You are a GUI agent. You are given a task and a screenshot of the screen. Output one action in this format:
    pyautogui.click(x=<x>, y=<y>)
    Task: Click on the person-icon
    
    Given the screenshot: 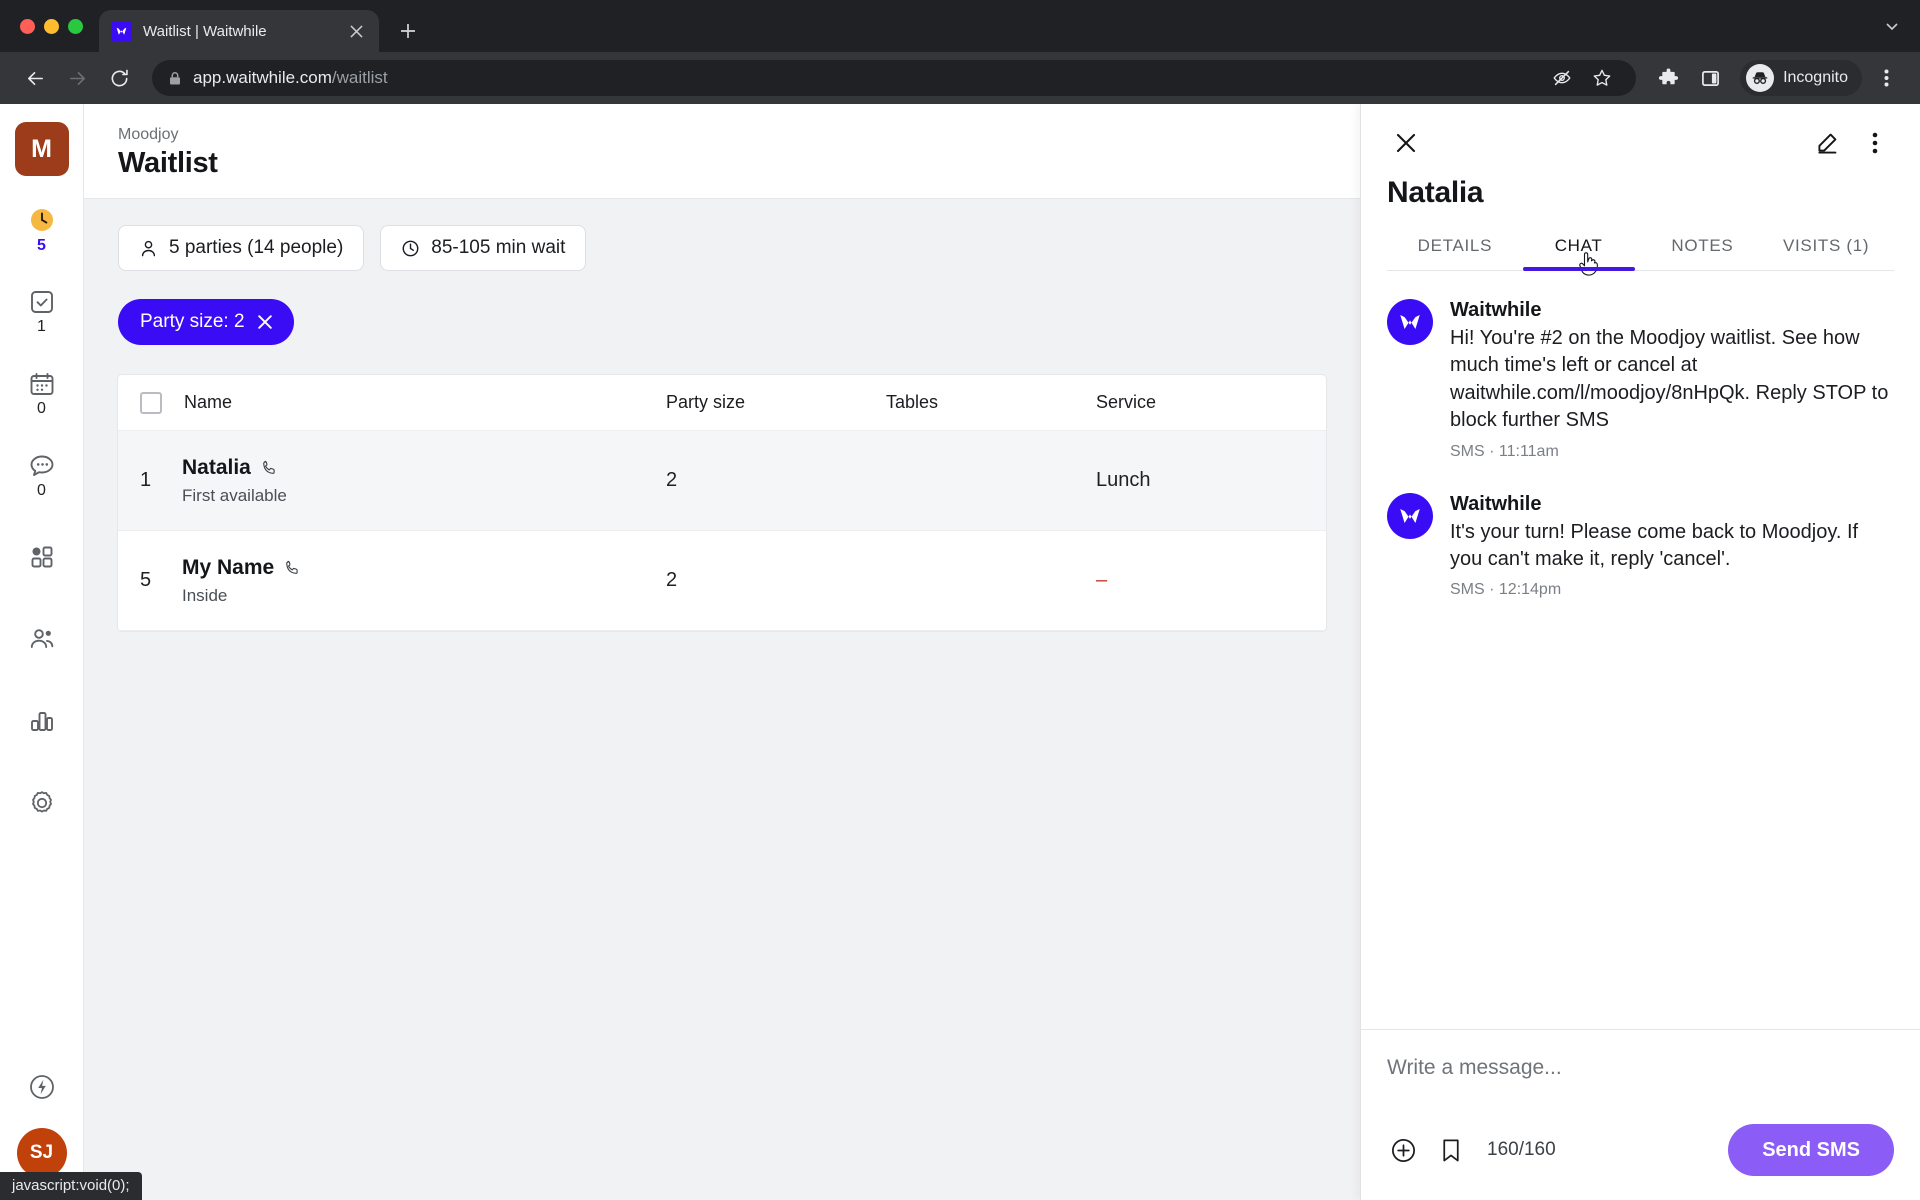 What is the action you would take?
    pyautogui.click(x=148, y=248)
    